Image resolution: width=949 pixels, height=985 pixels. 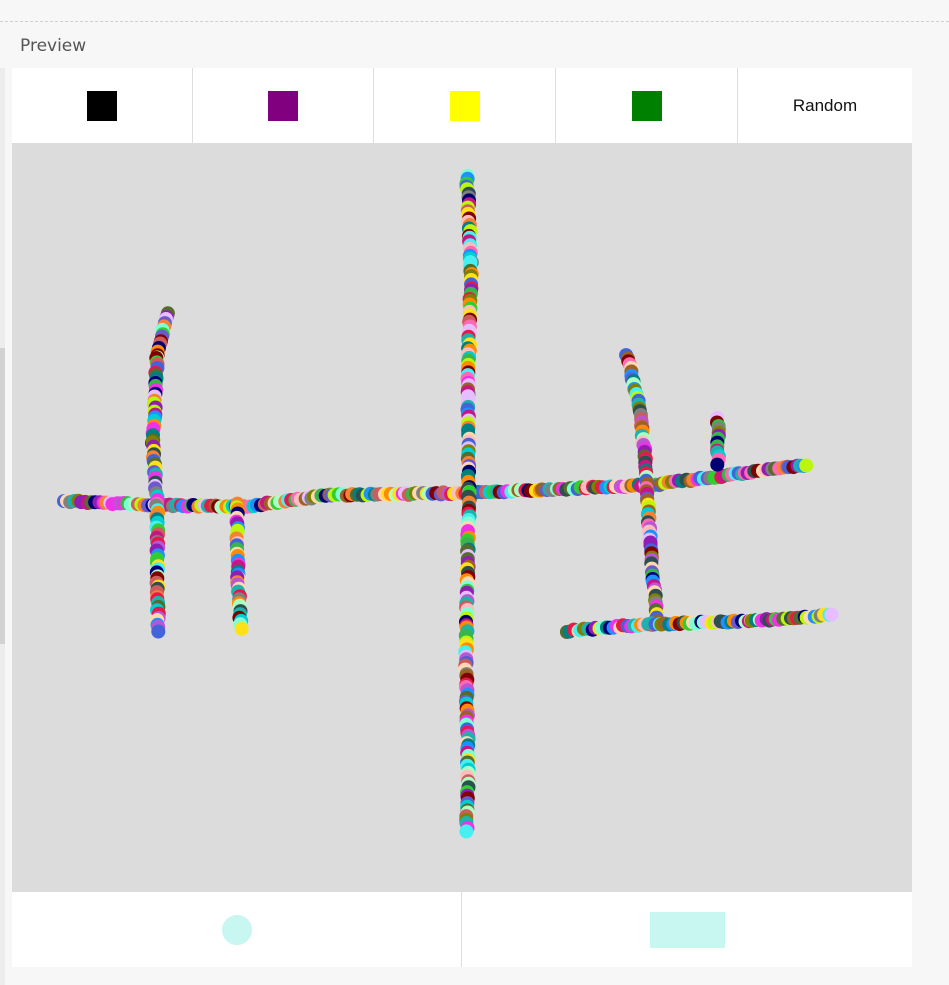 I want to click on black-swatch, so click(x=102, y=105).